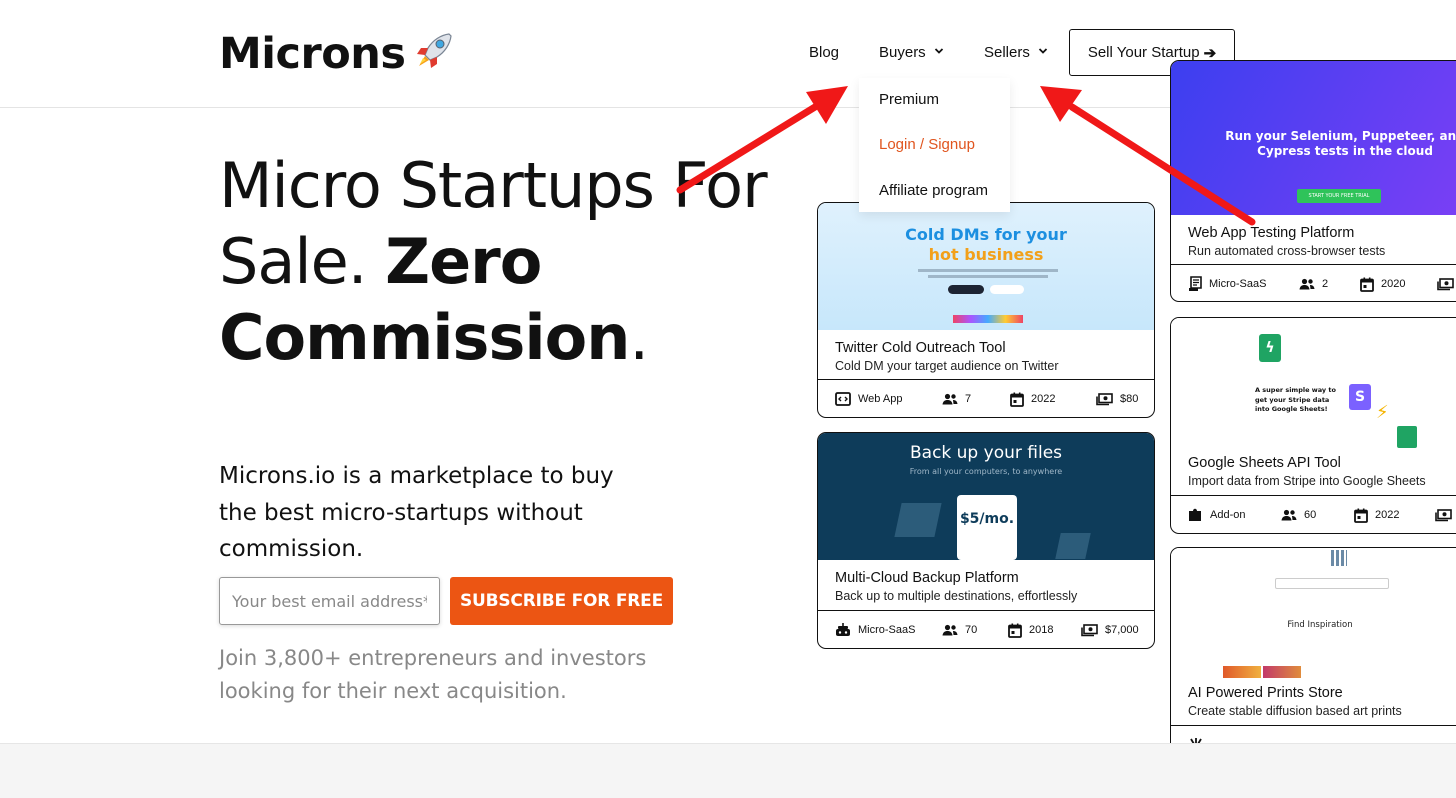 Image resolution: width=1456 pixels, height=798 pixels. What do you see at coordinates (1117, 398) in the screenshot?
I see `meta-price: $80` at bounding box center [1117, 398].